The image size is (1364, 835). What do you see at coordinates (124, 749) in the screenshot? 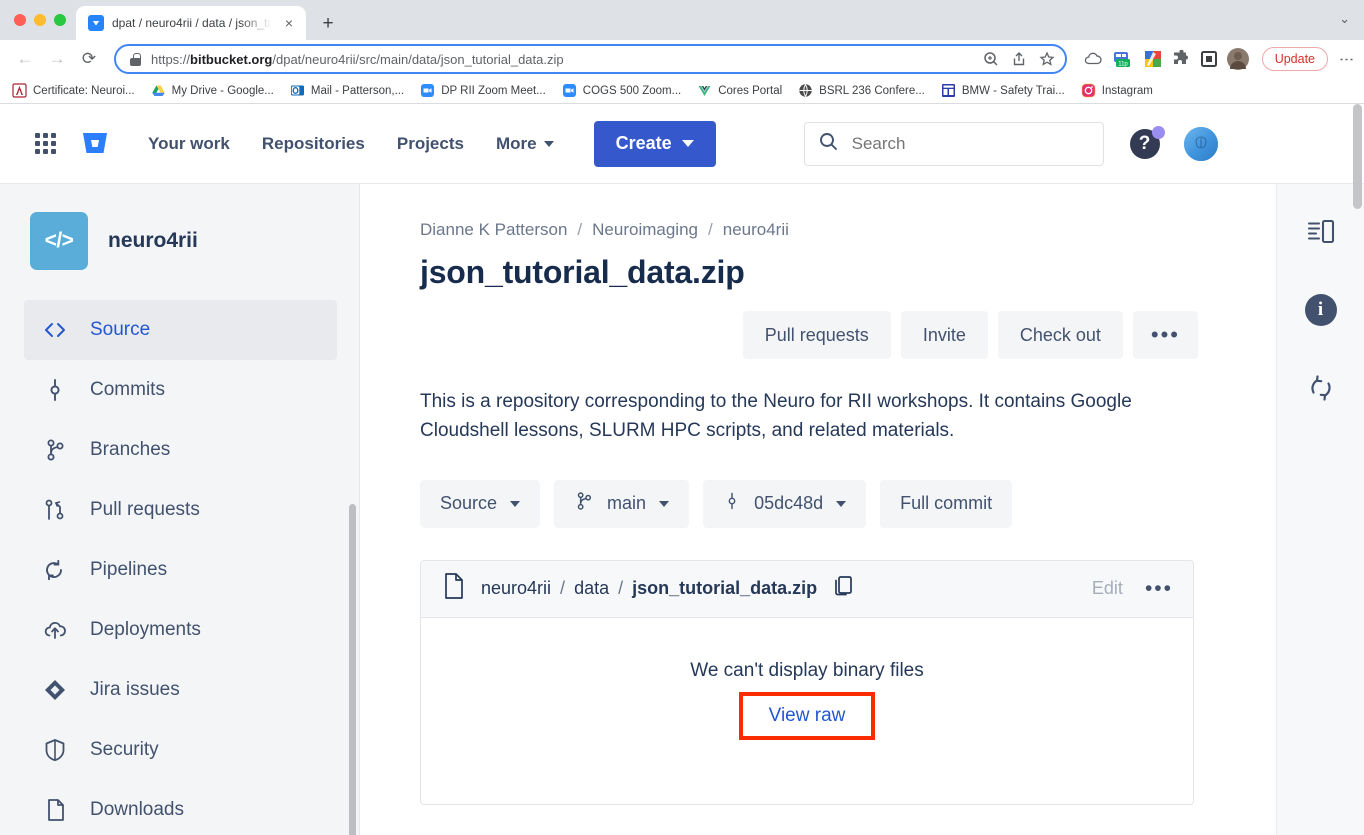
I see `sidebar-item-label: Security` at bounding box center [124, 749].